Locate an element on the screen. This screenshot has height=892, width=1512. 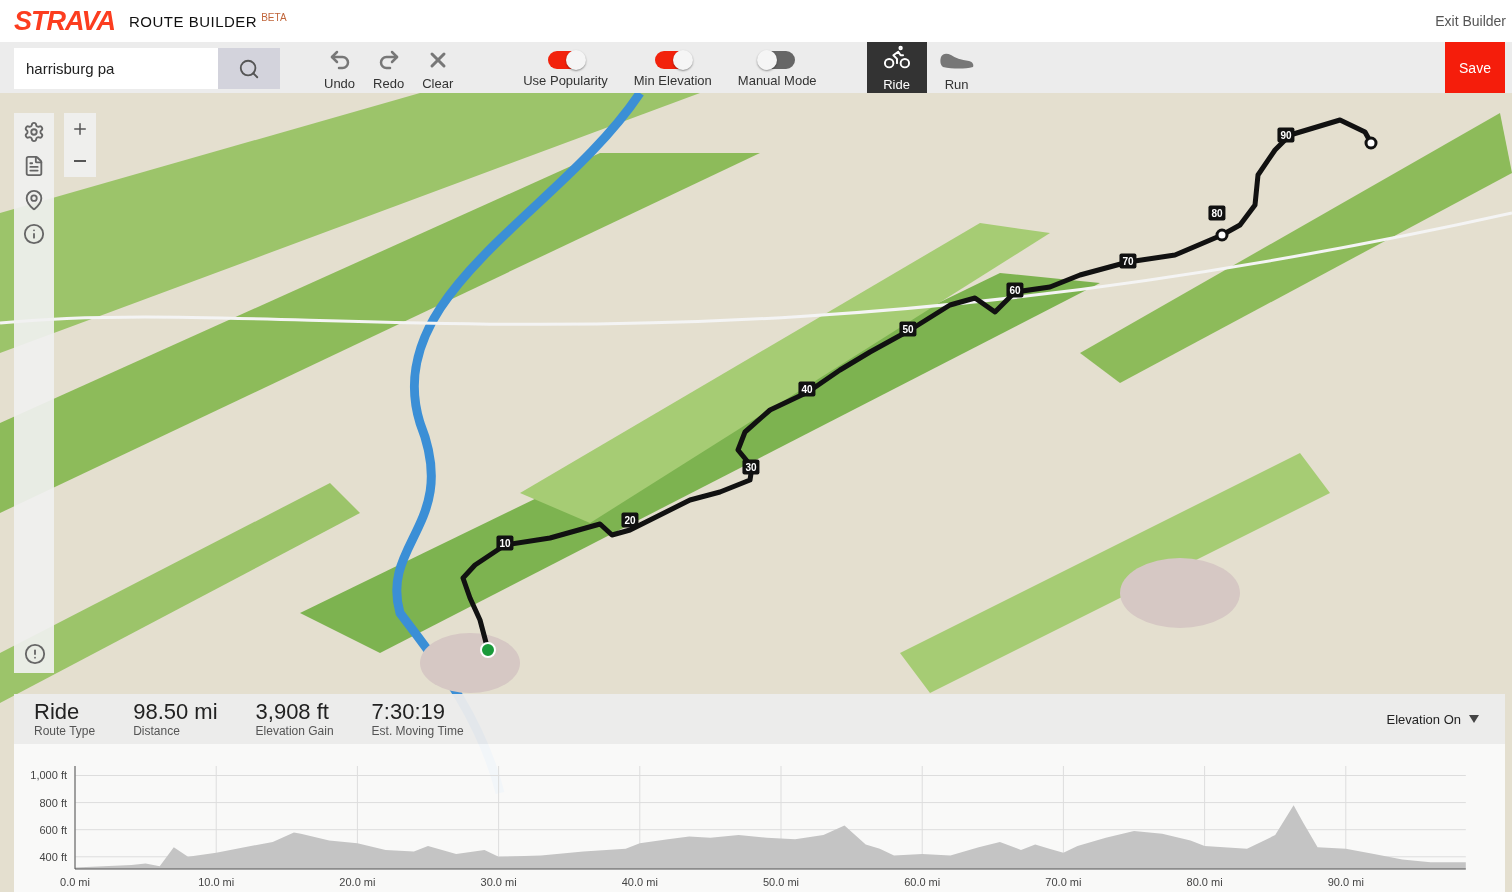
stat-value: 7:30:19 is located at coordinates (408, 712).